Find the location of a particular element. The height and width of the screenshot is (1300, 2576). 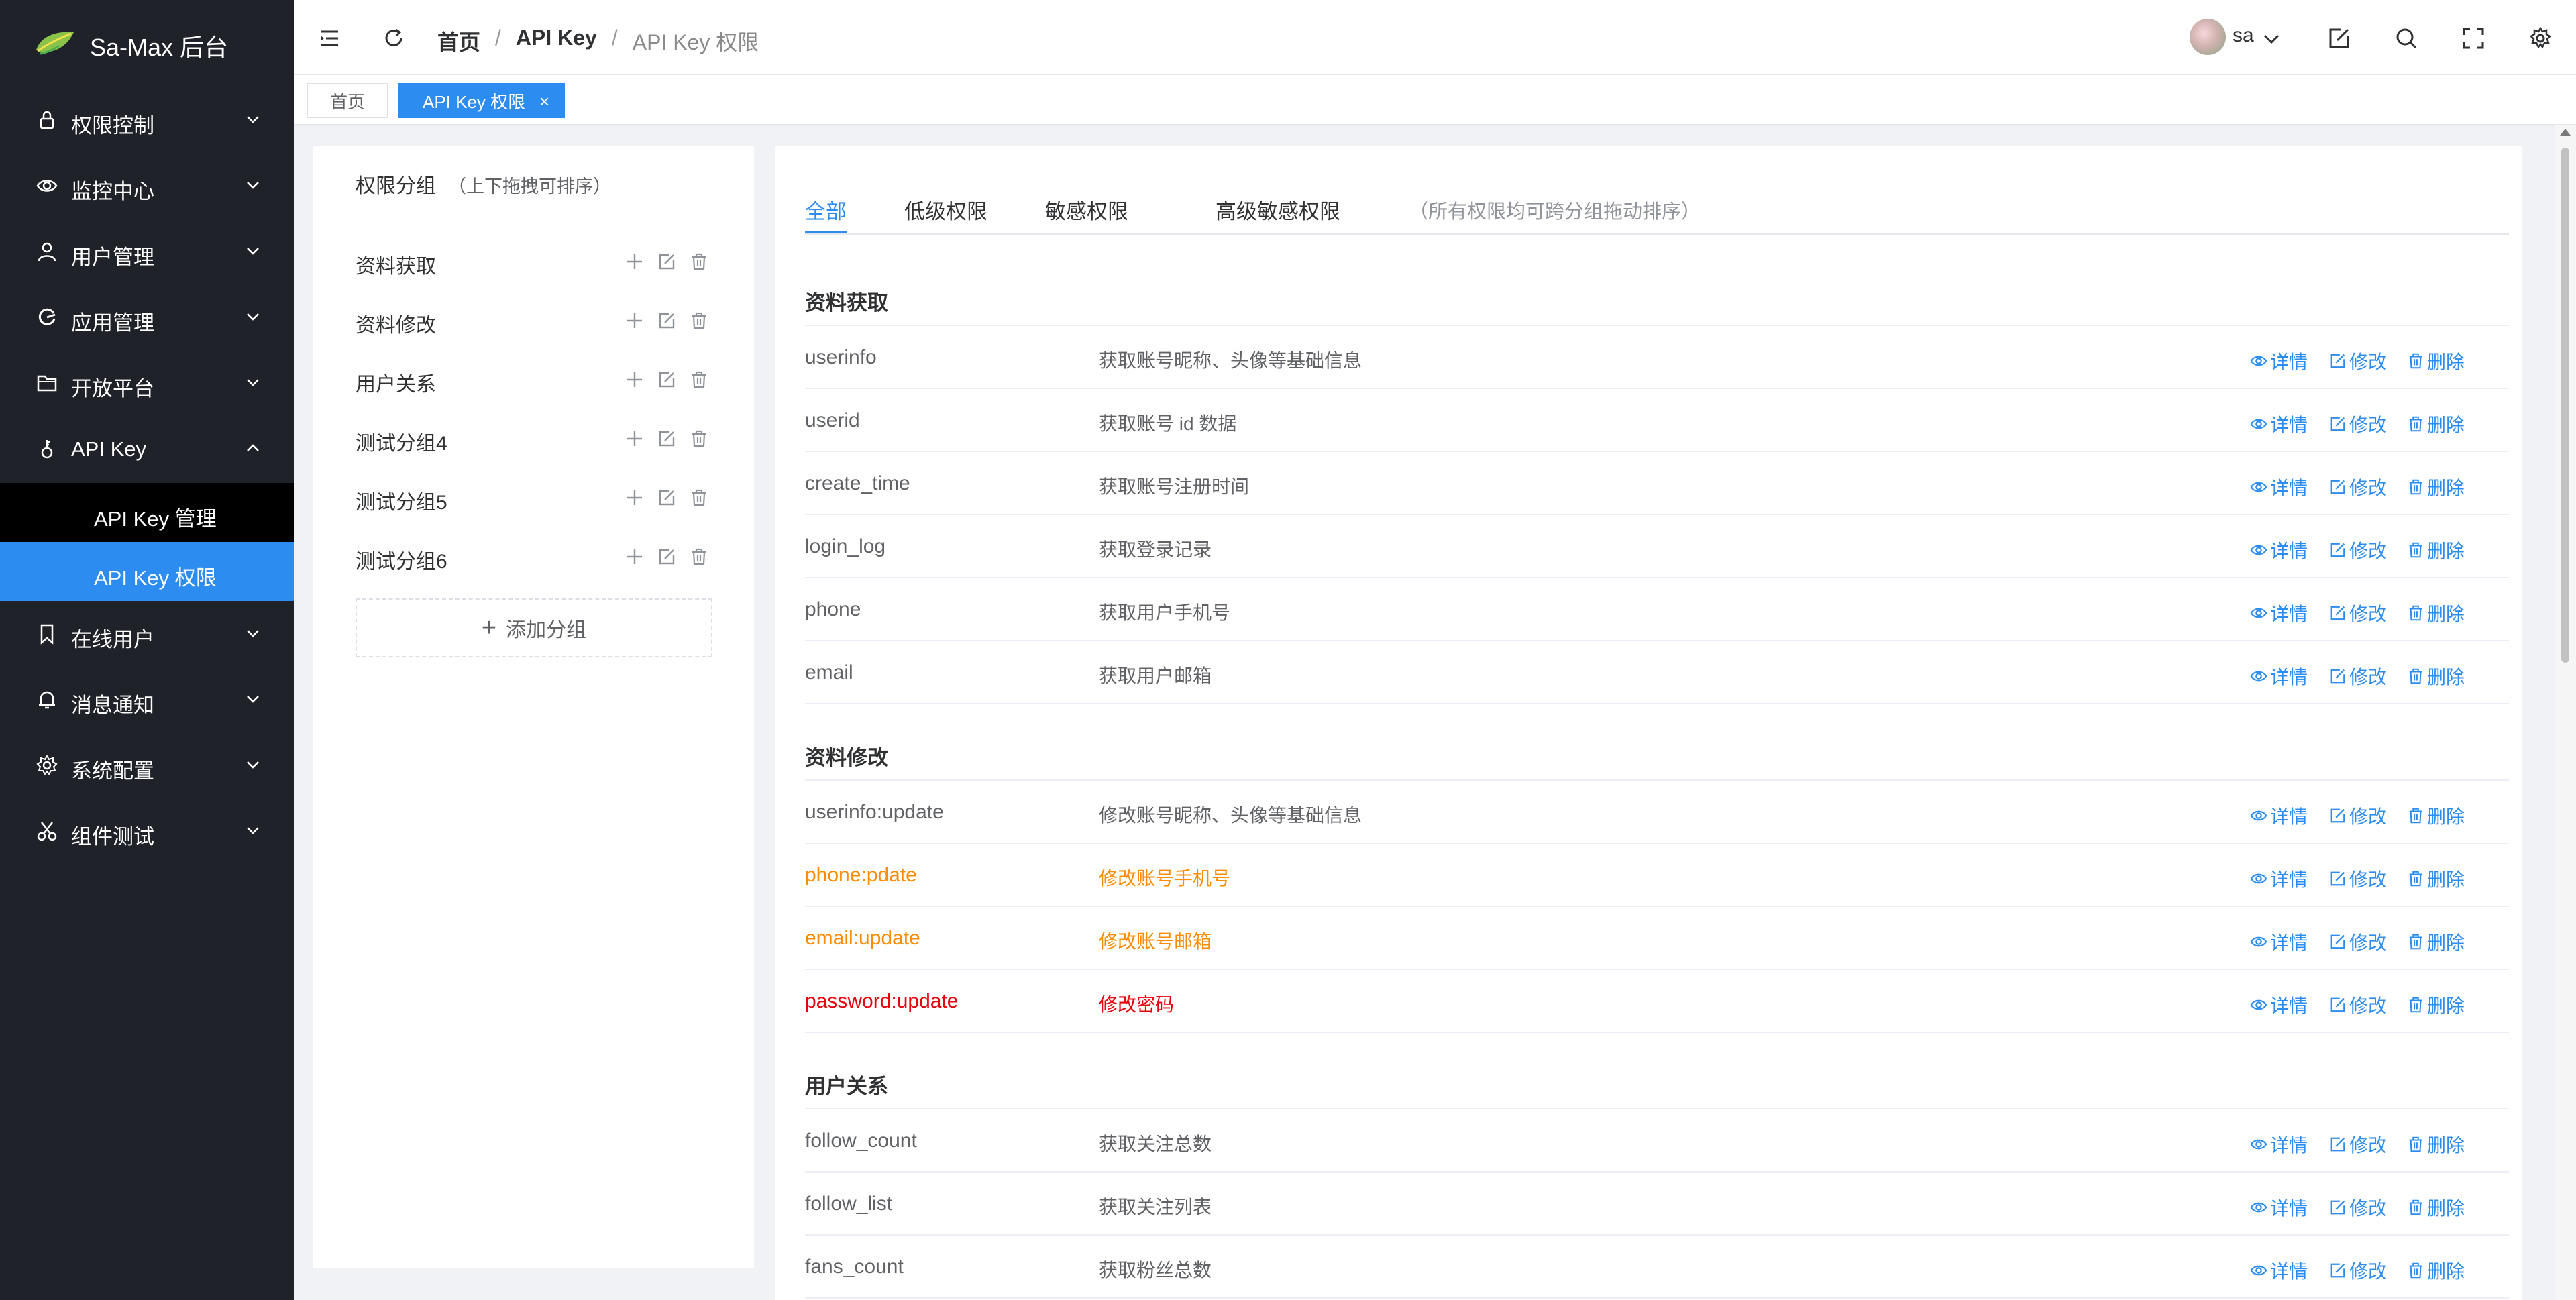

sidebar-item-monitor: 监控中心 is located at coordinates (147, 186).